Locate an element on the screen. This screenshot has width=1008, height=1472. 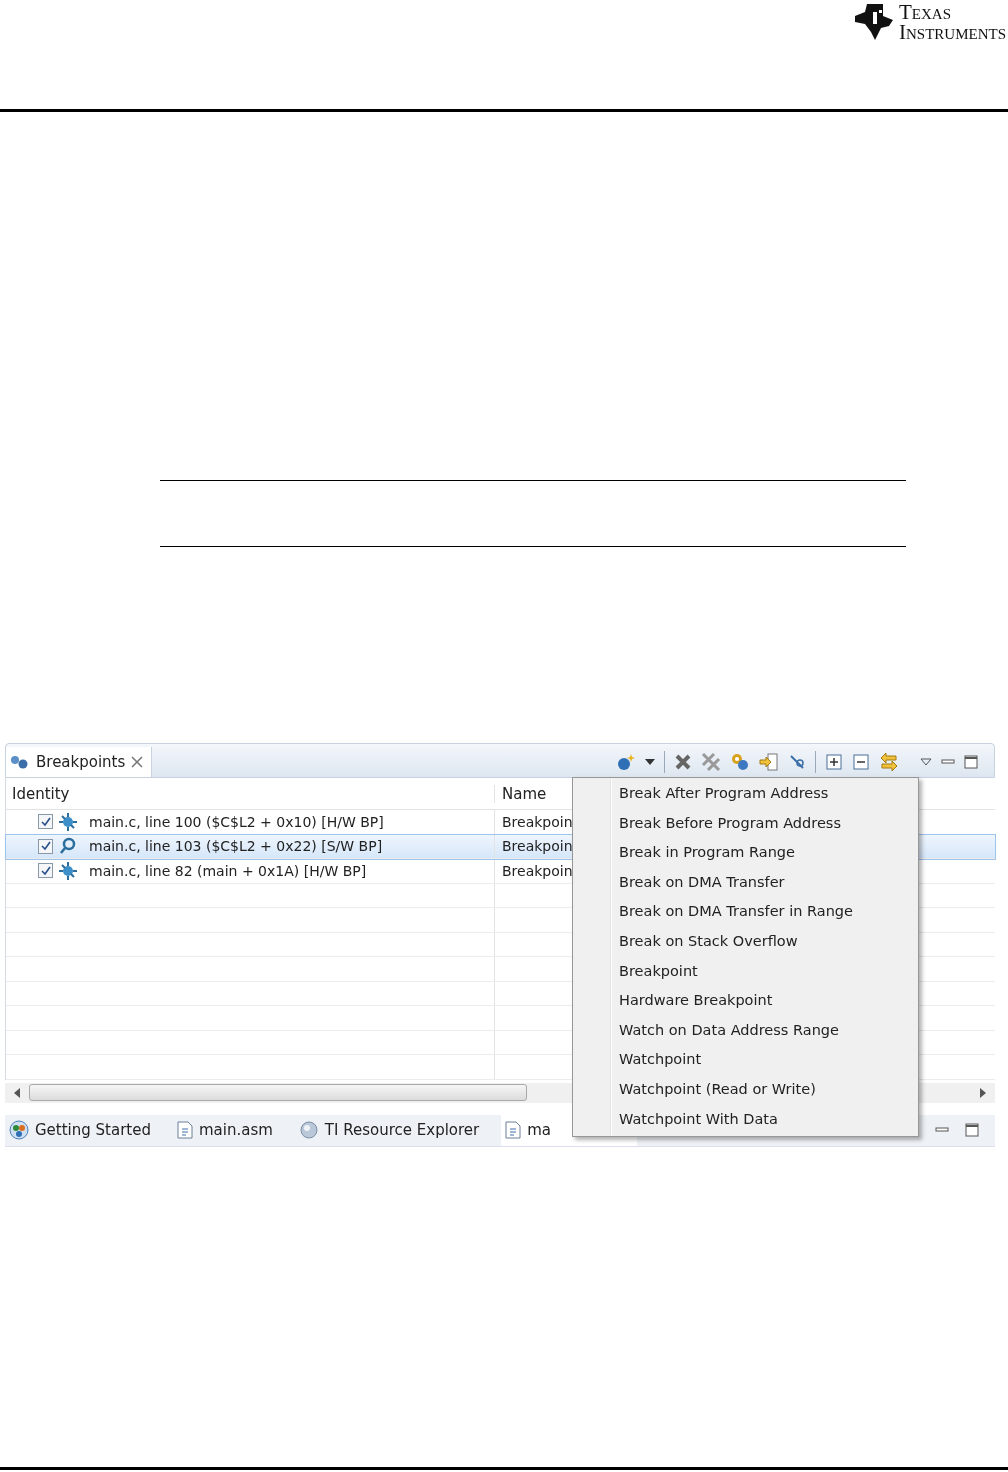
tab-label: main.asm is located at coordinates (236, 1130).